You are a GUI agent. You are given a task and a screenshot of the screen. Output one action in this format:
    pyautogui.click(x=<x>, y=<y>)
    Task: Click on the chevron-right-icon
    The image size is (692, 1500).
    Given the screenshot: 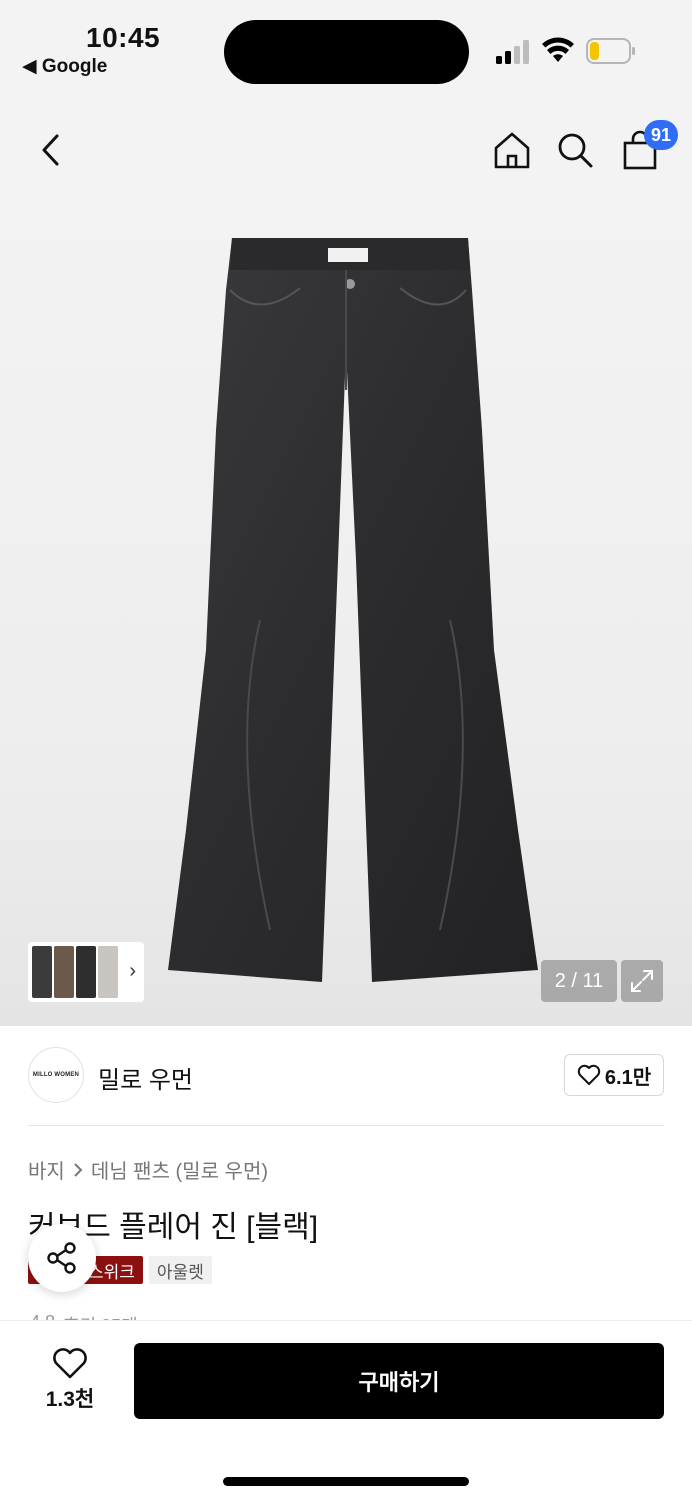 What is the action you would take?
    pyautogui.click(x=78, y=1169)
    